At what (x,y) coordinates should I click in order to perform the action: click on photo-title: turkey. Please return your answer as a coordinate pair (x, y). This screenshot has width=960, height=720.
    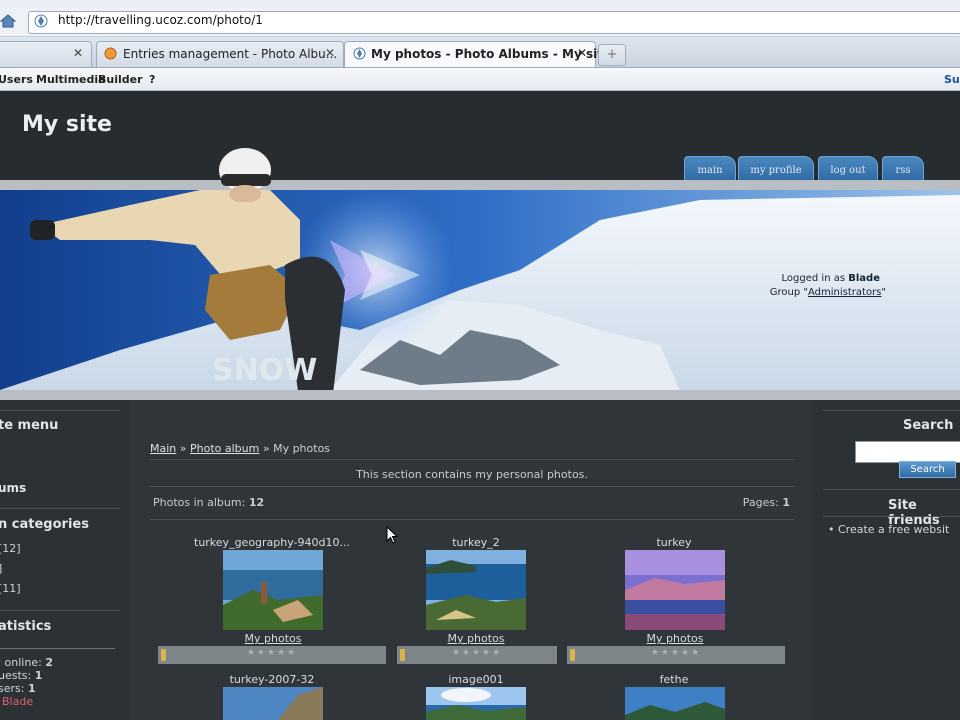
    Looking at the image, I should click on (674, 542).